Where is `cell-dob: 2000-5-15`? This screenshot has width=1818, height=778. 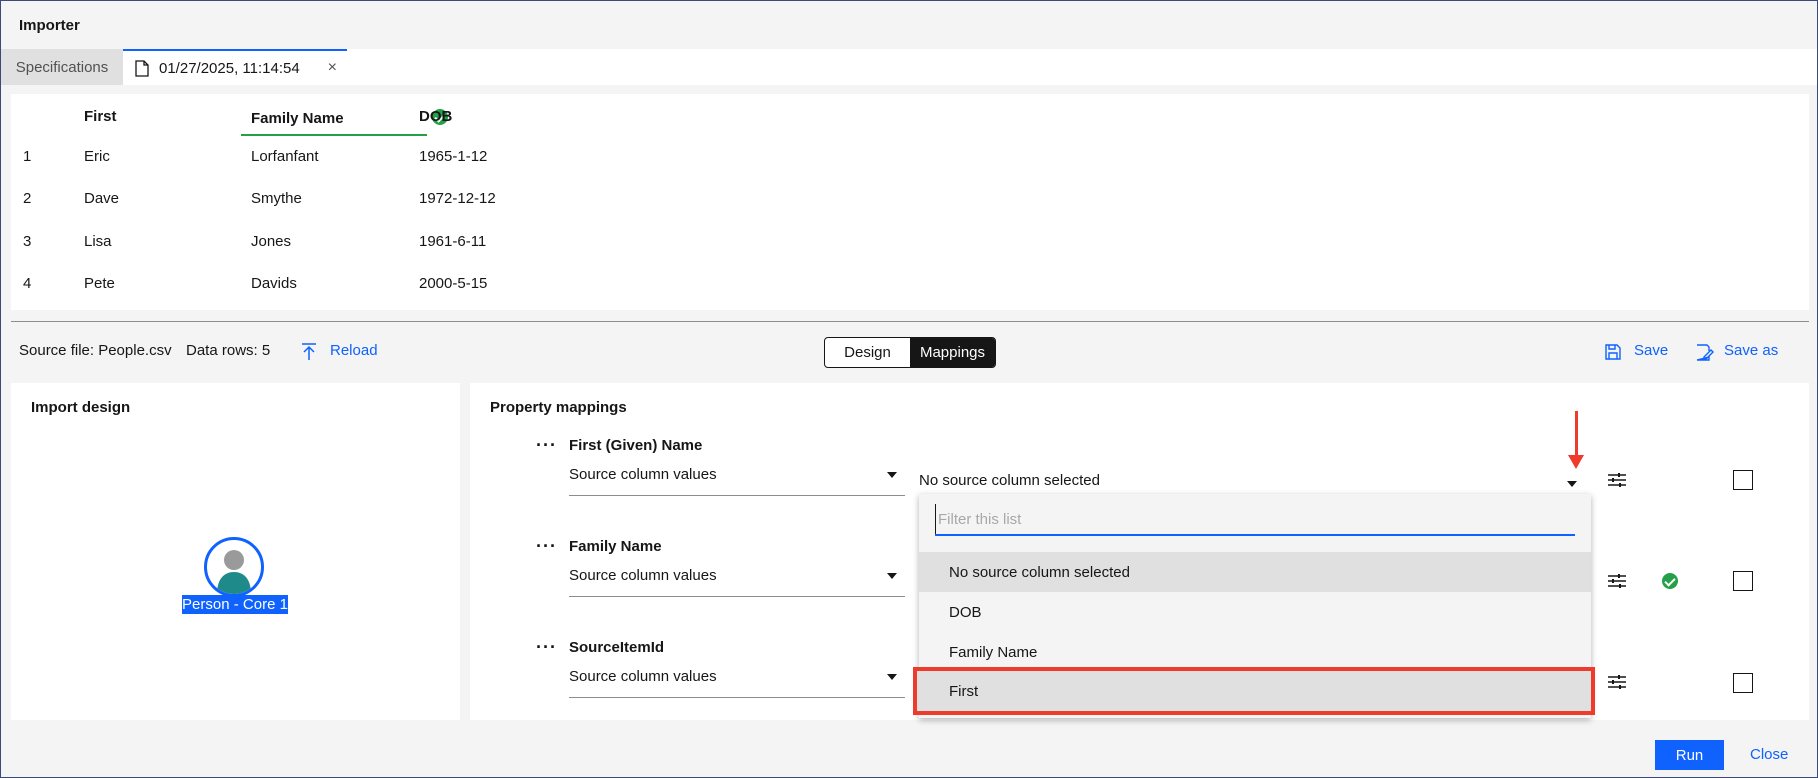
cell-dob: 2000-5-15 is located at coordinates (453, 283).